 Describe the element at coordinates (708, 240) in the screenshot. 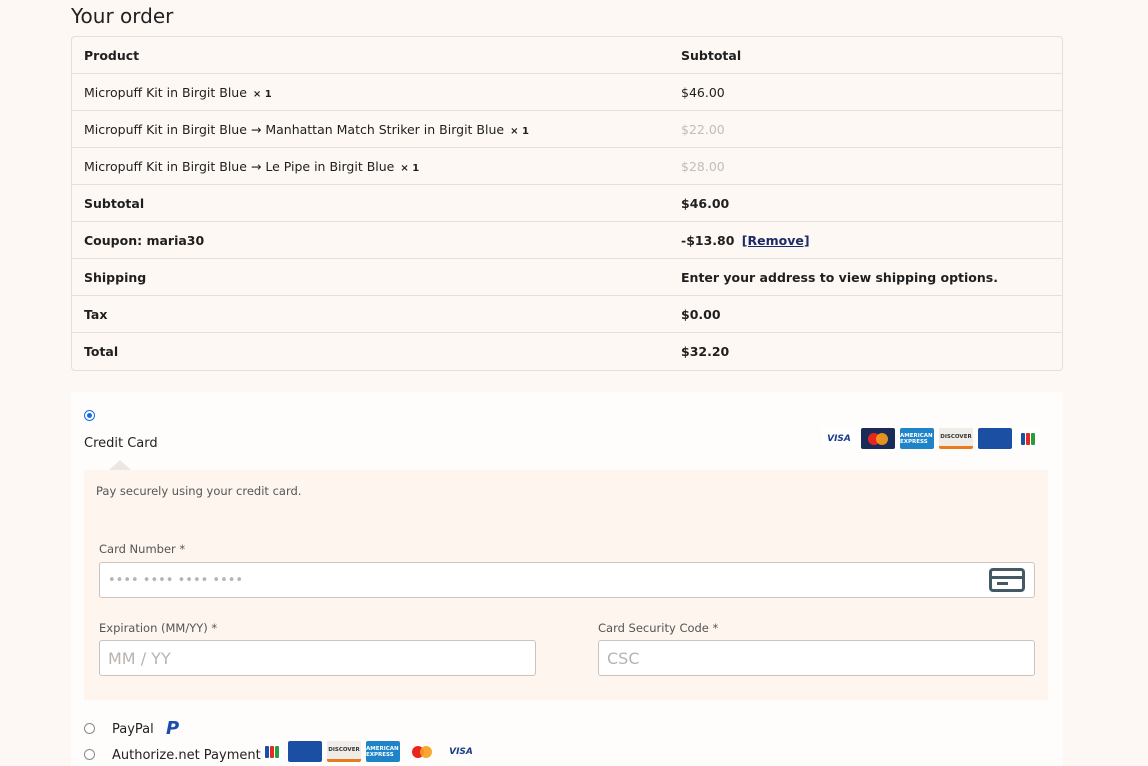

I see `coupon-value: -$13.80` at that location.